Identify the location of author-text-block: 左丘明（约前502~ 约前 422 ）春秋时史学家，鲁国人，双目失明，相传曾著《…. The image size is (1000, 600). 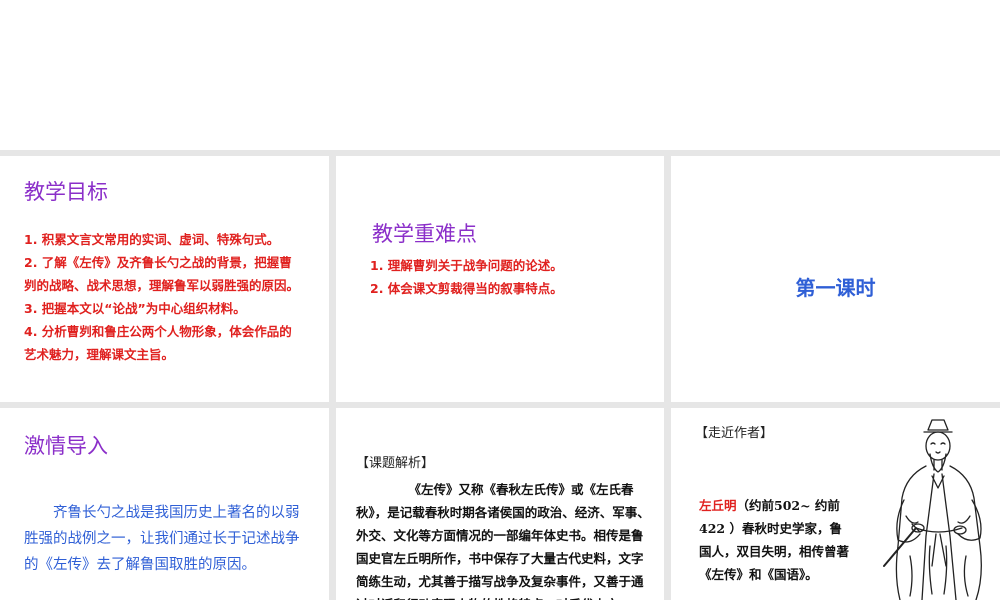
(774, 540).